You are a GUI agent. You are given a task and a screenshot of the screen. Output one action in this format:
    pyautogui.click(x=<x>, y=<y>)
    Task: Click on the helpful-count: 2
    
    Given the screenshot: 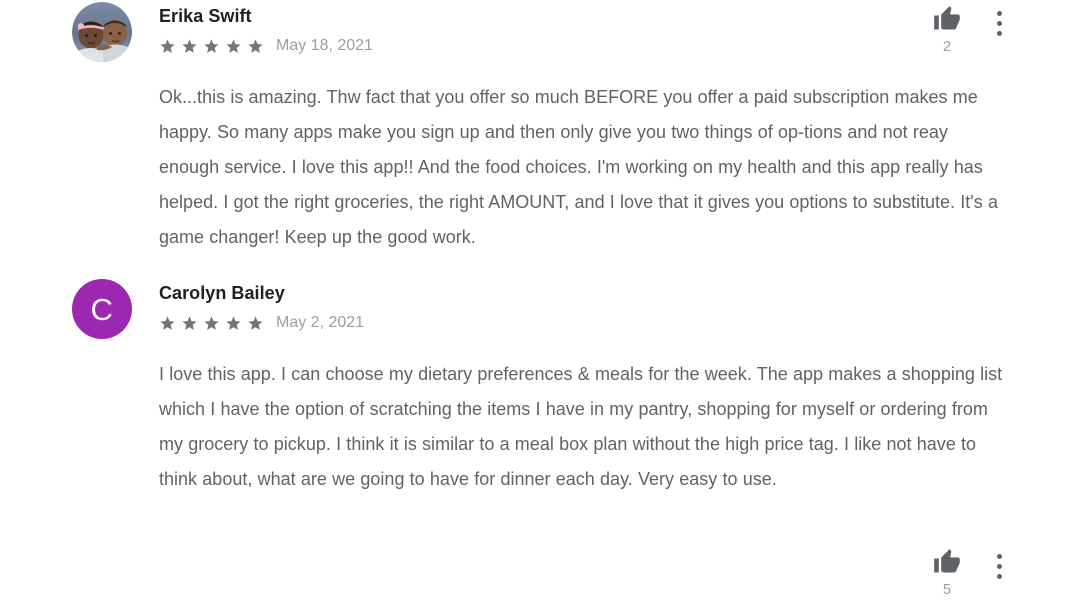 What is the action you would take?
    pyautogui.click(x=947, y=46)
    